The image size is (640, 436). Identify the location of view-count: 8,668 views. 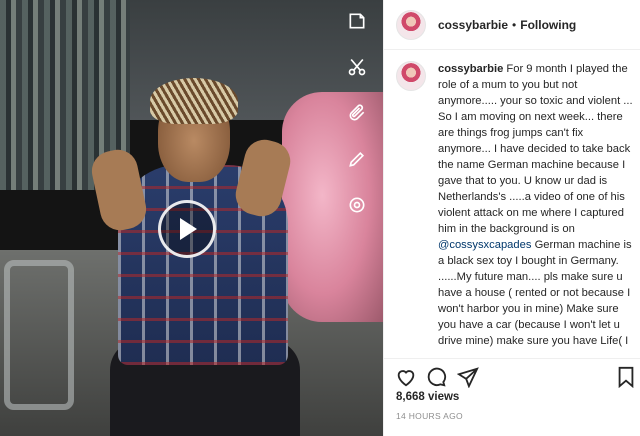
(427, 397).